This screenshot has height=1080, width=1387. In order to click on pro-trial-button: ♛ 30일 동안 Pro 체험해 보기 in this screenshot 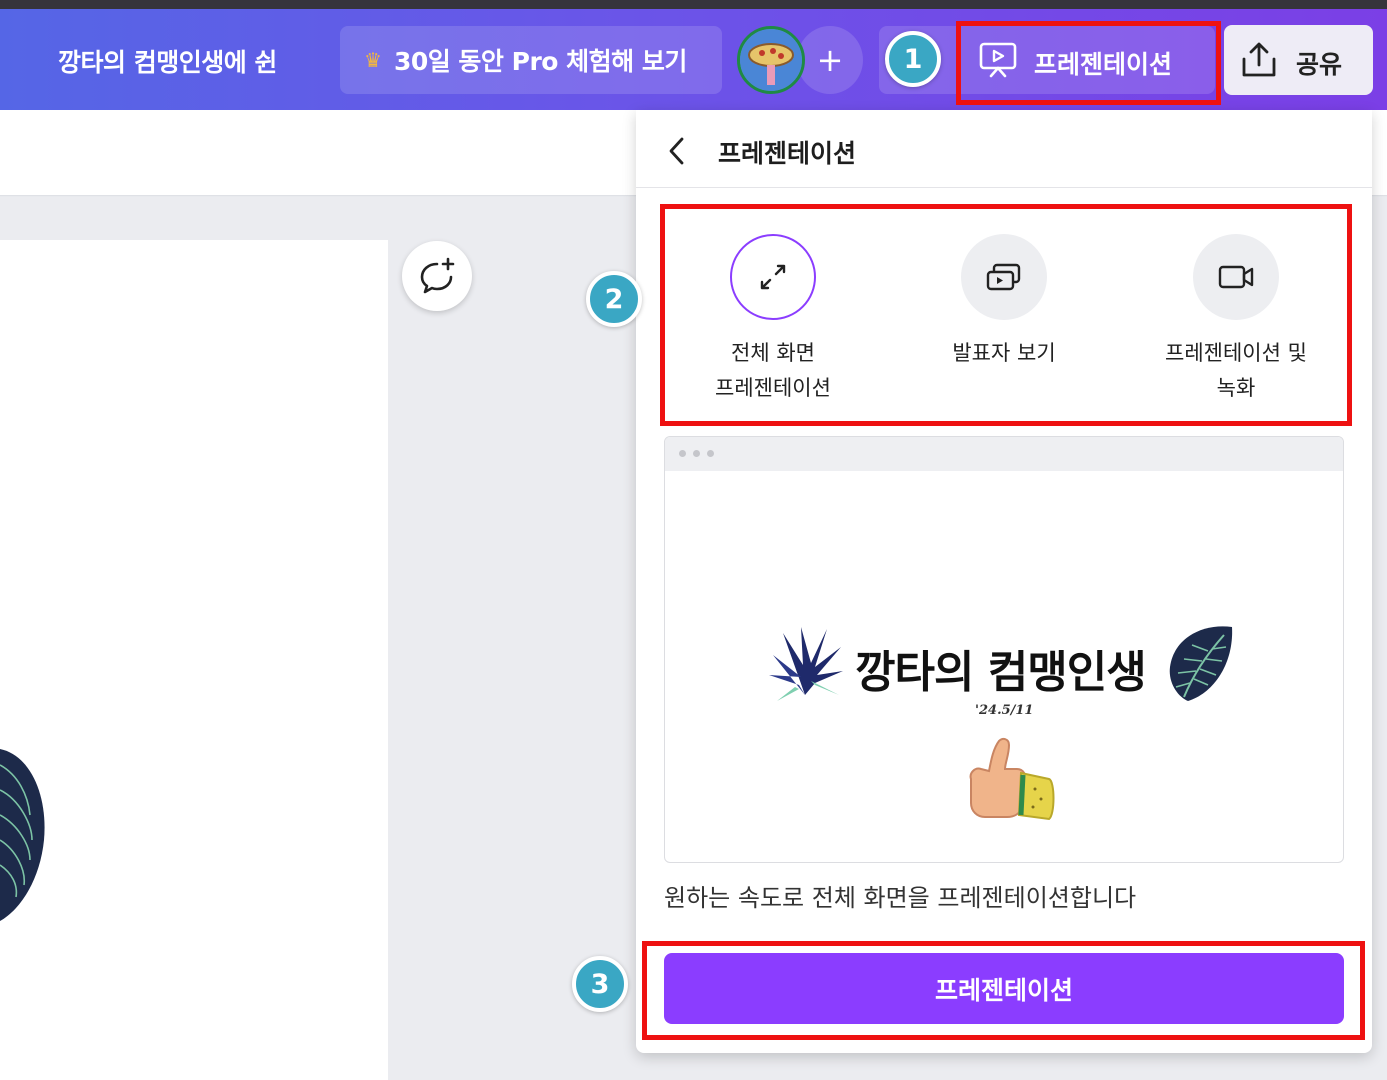, I will do `click(531, 60)`.